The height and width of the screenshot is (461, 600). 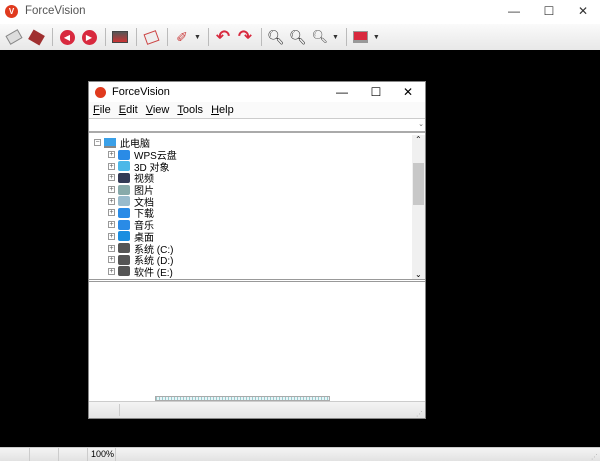 What do you see at coordinates (55, 11) in the screenshot?
I see `window-title: ForceVision` at bounding box center [55, 11].